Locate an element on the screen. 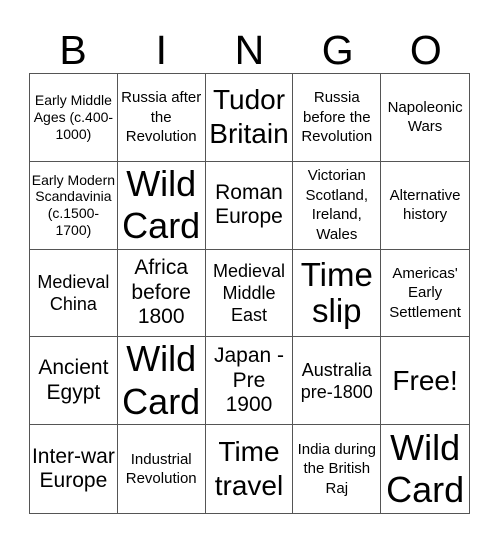 The image size is (500, 544). bingo-cell: Africa before 1800 is located at coordinates (161, 293).